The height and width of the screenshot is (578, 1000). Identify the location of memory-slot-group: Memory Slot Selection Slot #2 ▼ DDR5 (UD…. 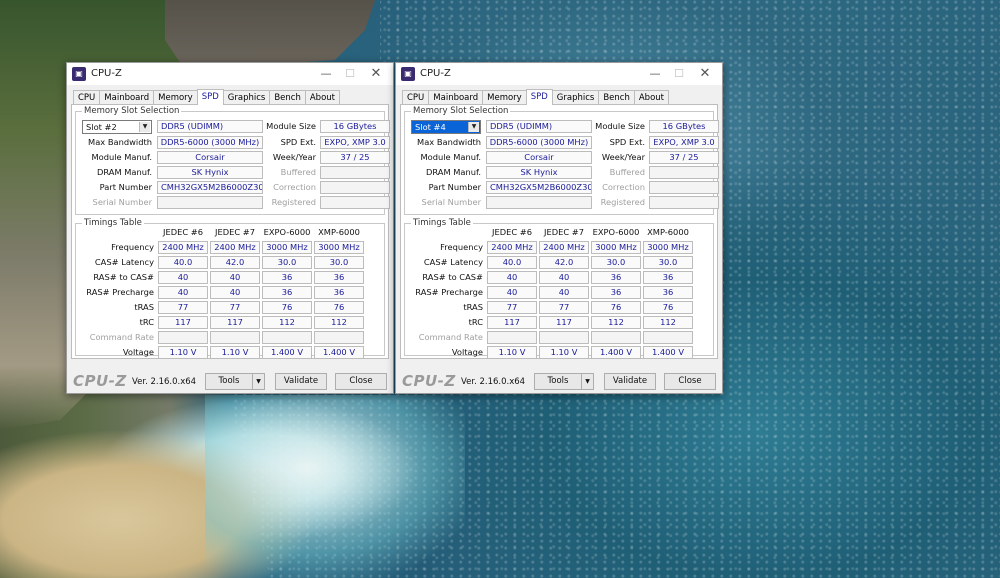
(232, 160).